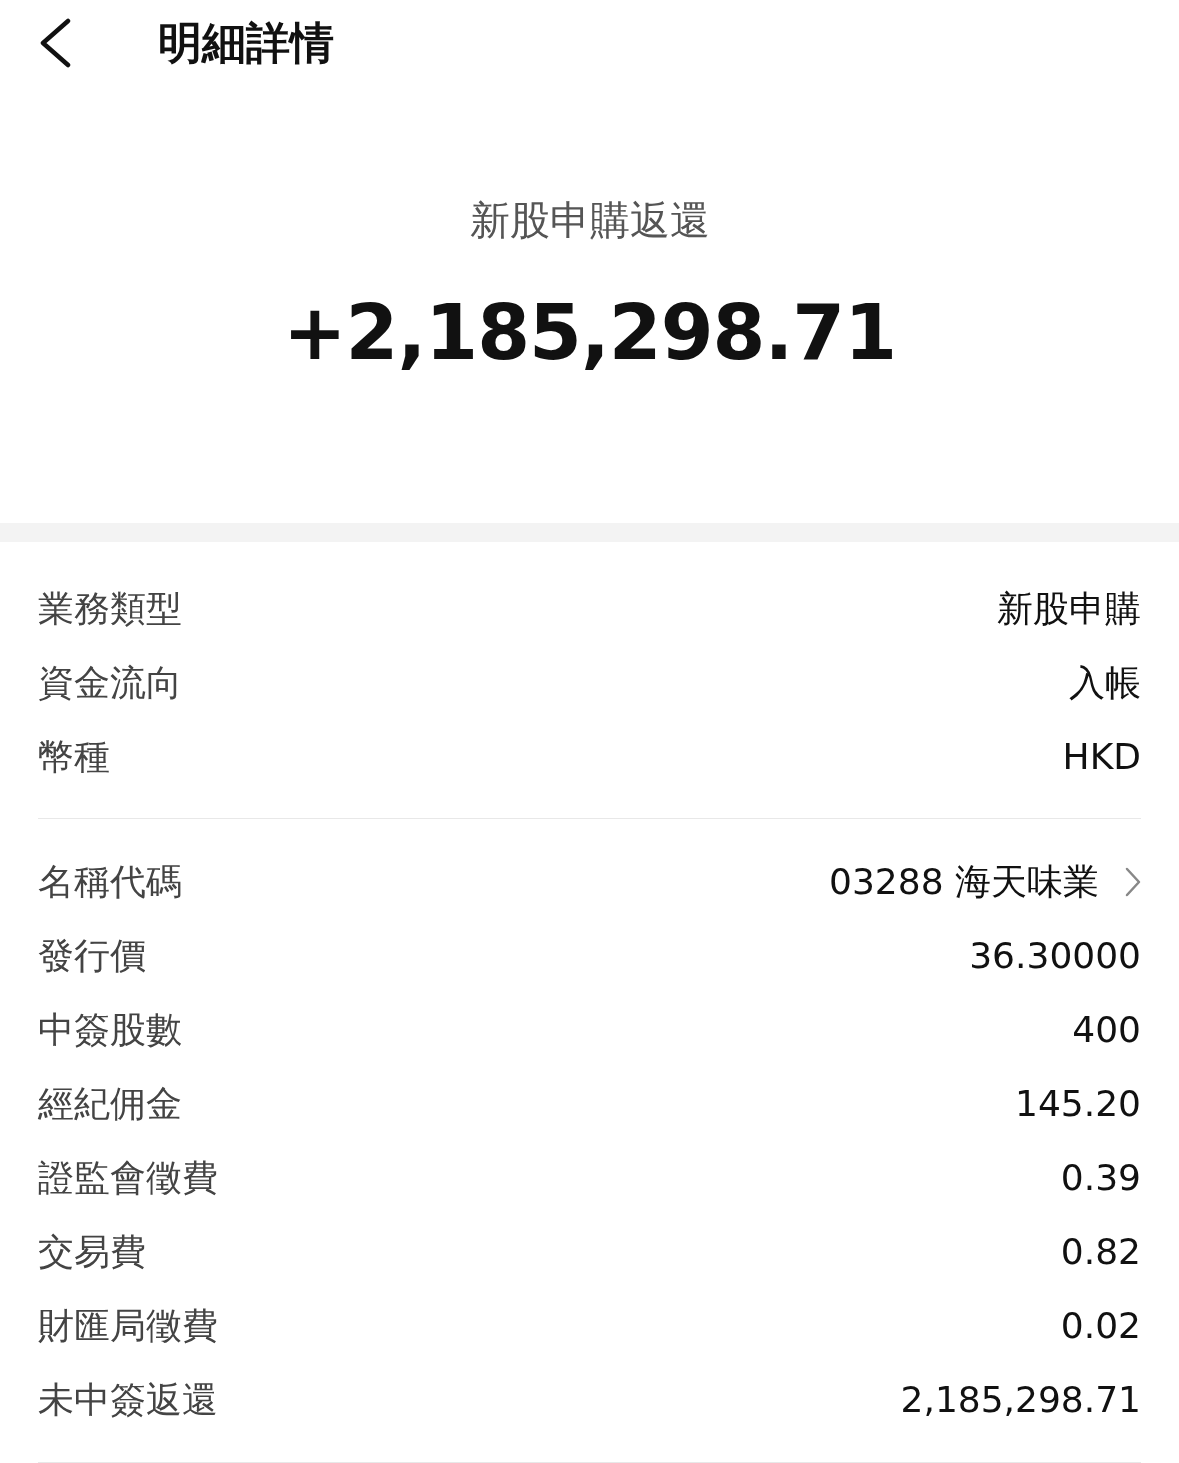 The width and height of the screenshot is (1179, 1463). What do you see at coordinates (1101, 757) in the screenshot?
I see `field-value: HKD` at bounding box center [1101, 757].